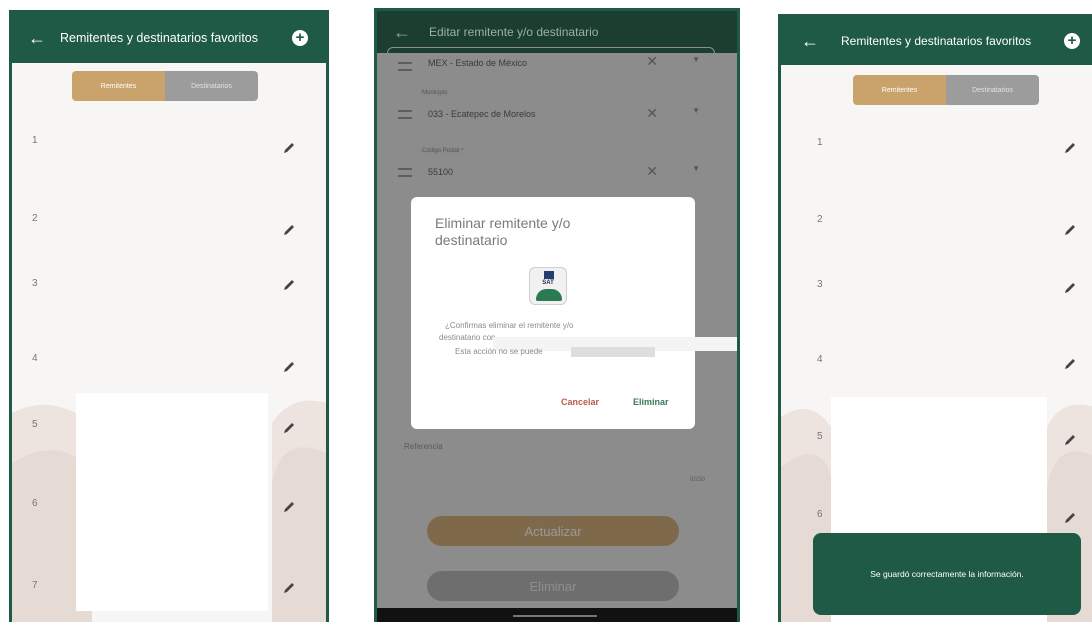  What do you see at coordinates (553, 531) in the screenshot?
I see `update-button: Actualizar` at bounding box center [553, 531].